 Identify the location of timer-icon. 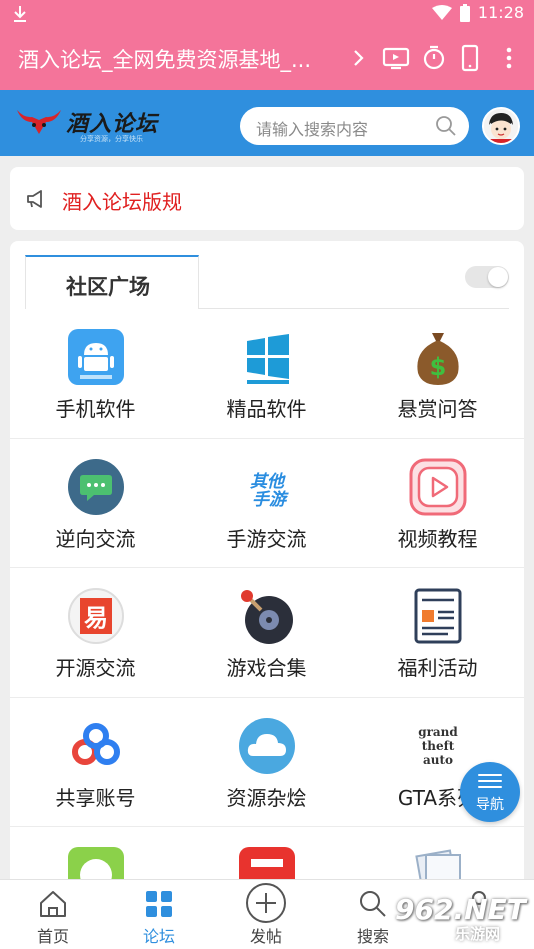
(434, 58).